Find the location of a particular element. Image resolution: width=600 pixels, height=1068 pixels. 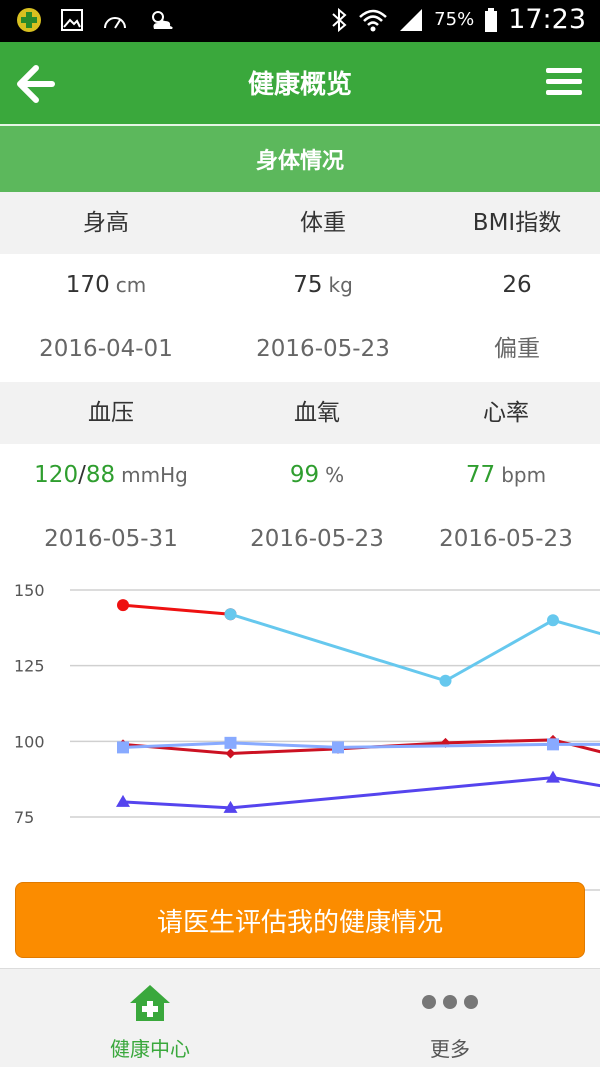

status-bar: 75% 17:23 is located at coordinates (300, 21).